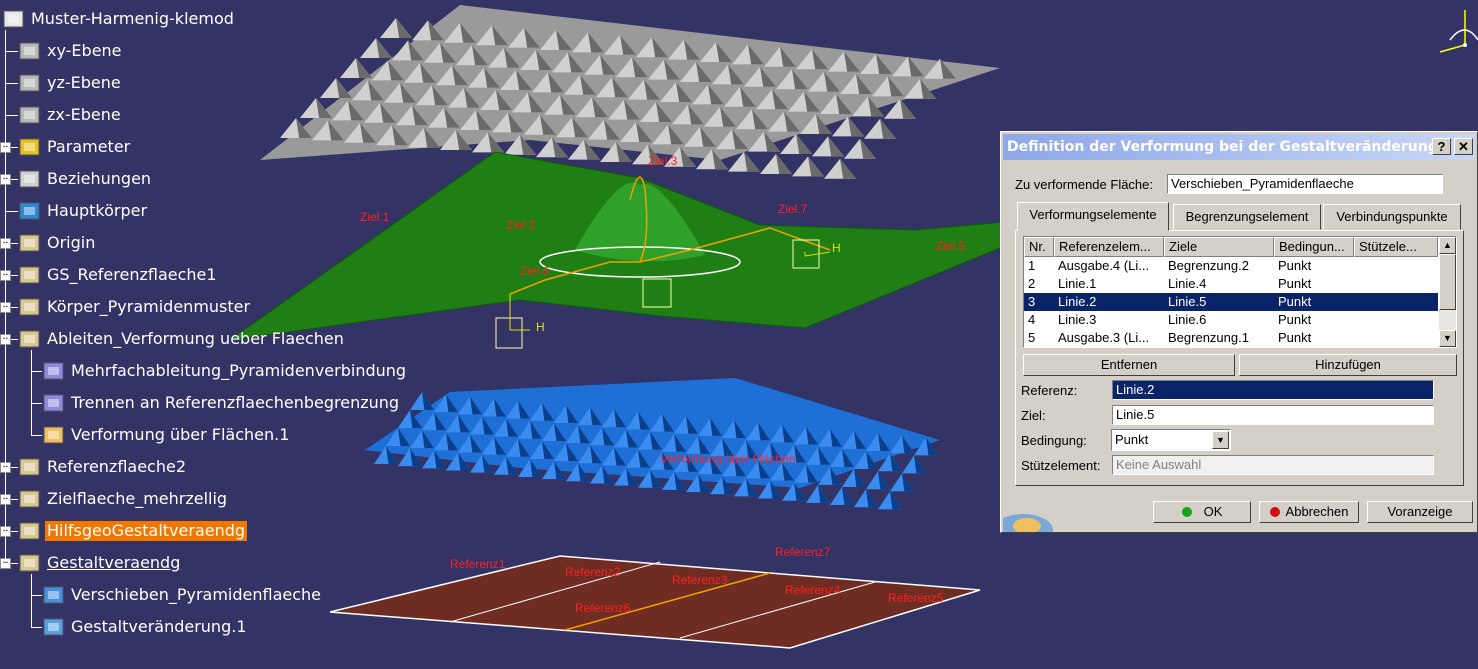 Image resolution: width=1478 pixels, height=669 pixels. Describe the element at coordinates (1032, 265) in the screenshot. I see `table-cell-nr: 1` at that location.